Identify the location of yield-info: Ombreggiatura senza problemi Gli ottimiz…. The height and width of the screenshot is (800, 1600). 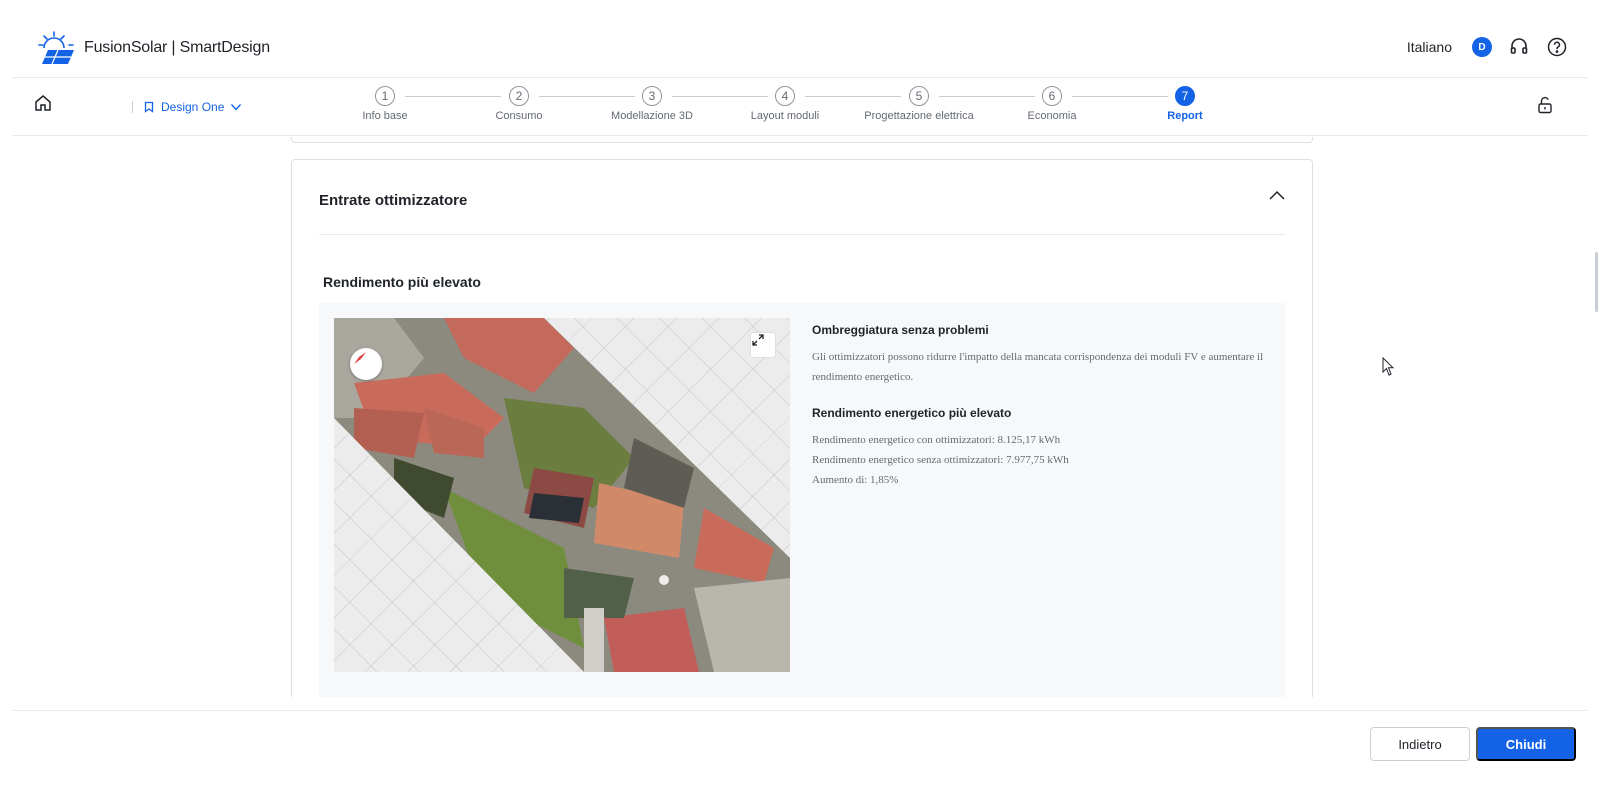
(1047, 406).